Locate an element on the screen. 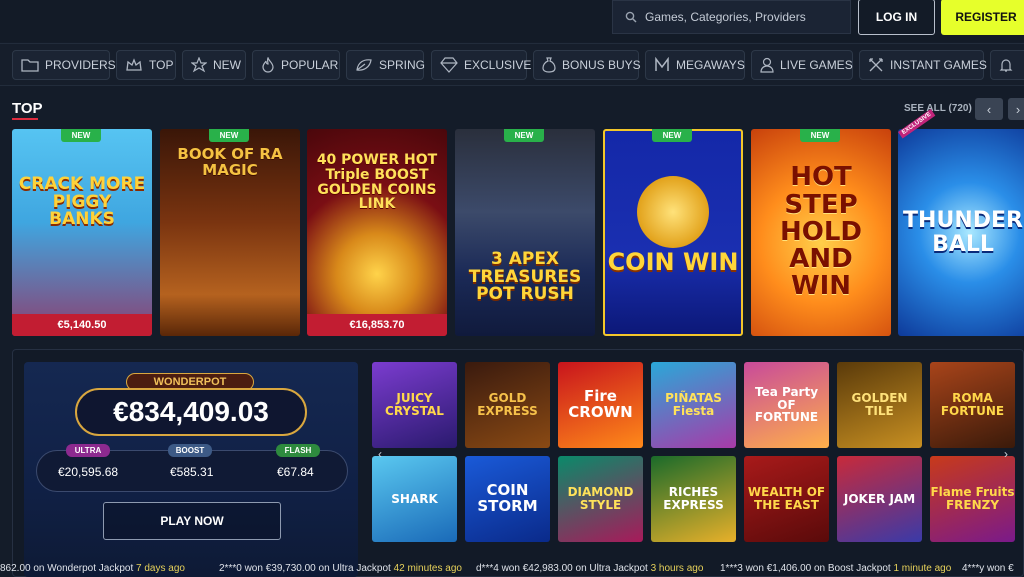  carousel-next-button: › is located at coordinates (1016, 109).